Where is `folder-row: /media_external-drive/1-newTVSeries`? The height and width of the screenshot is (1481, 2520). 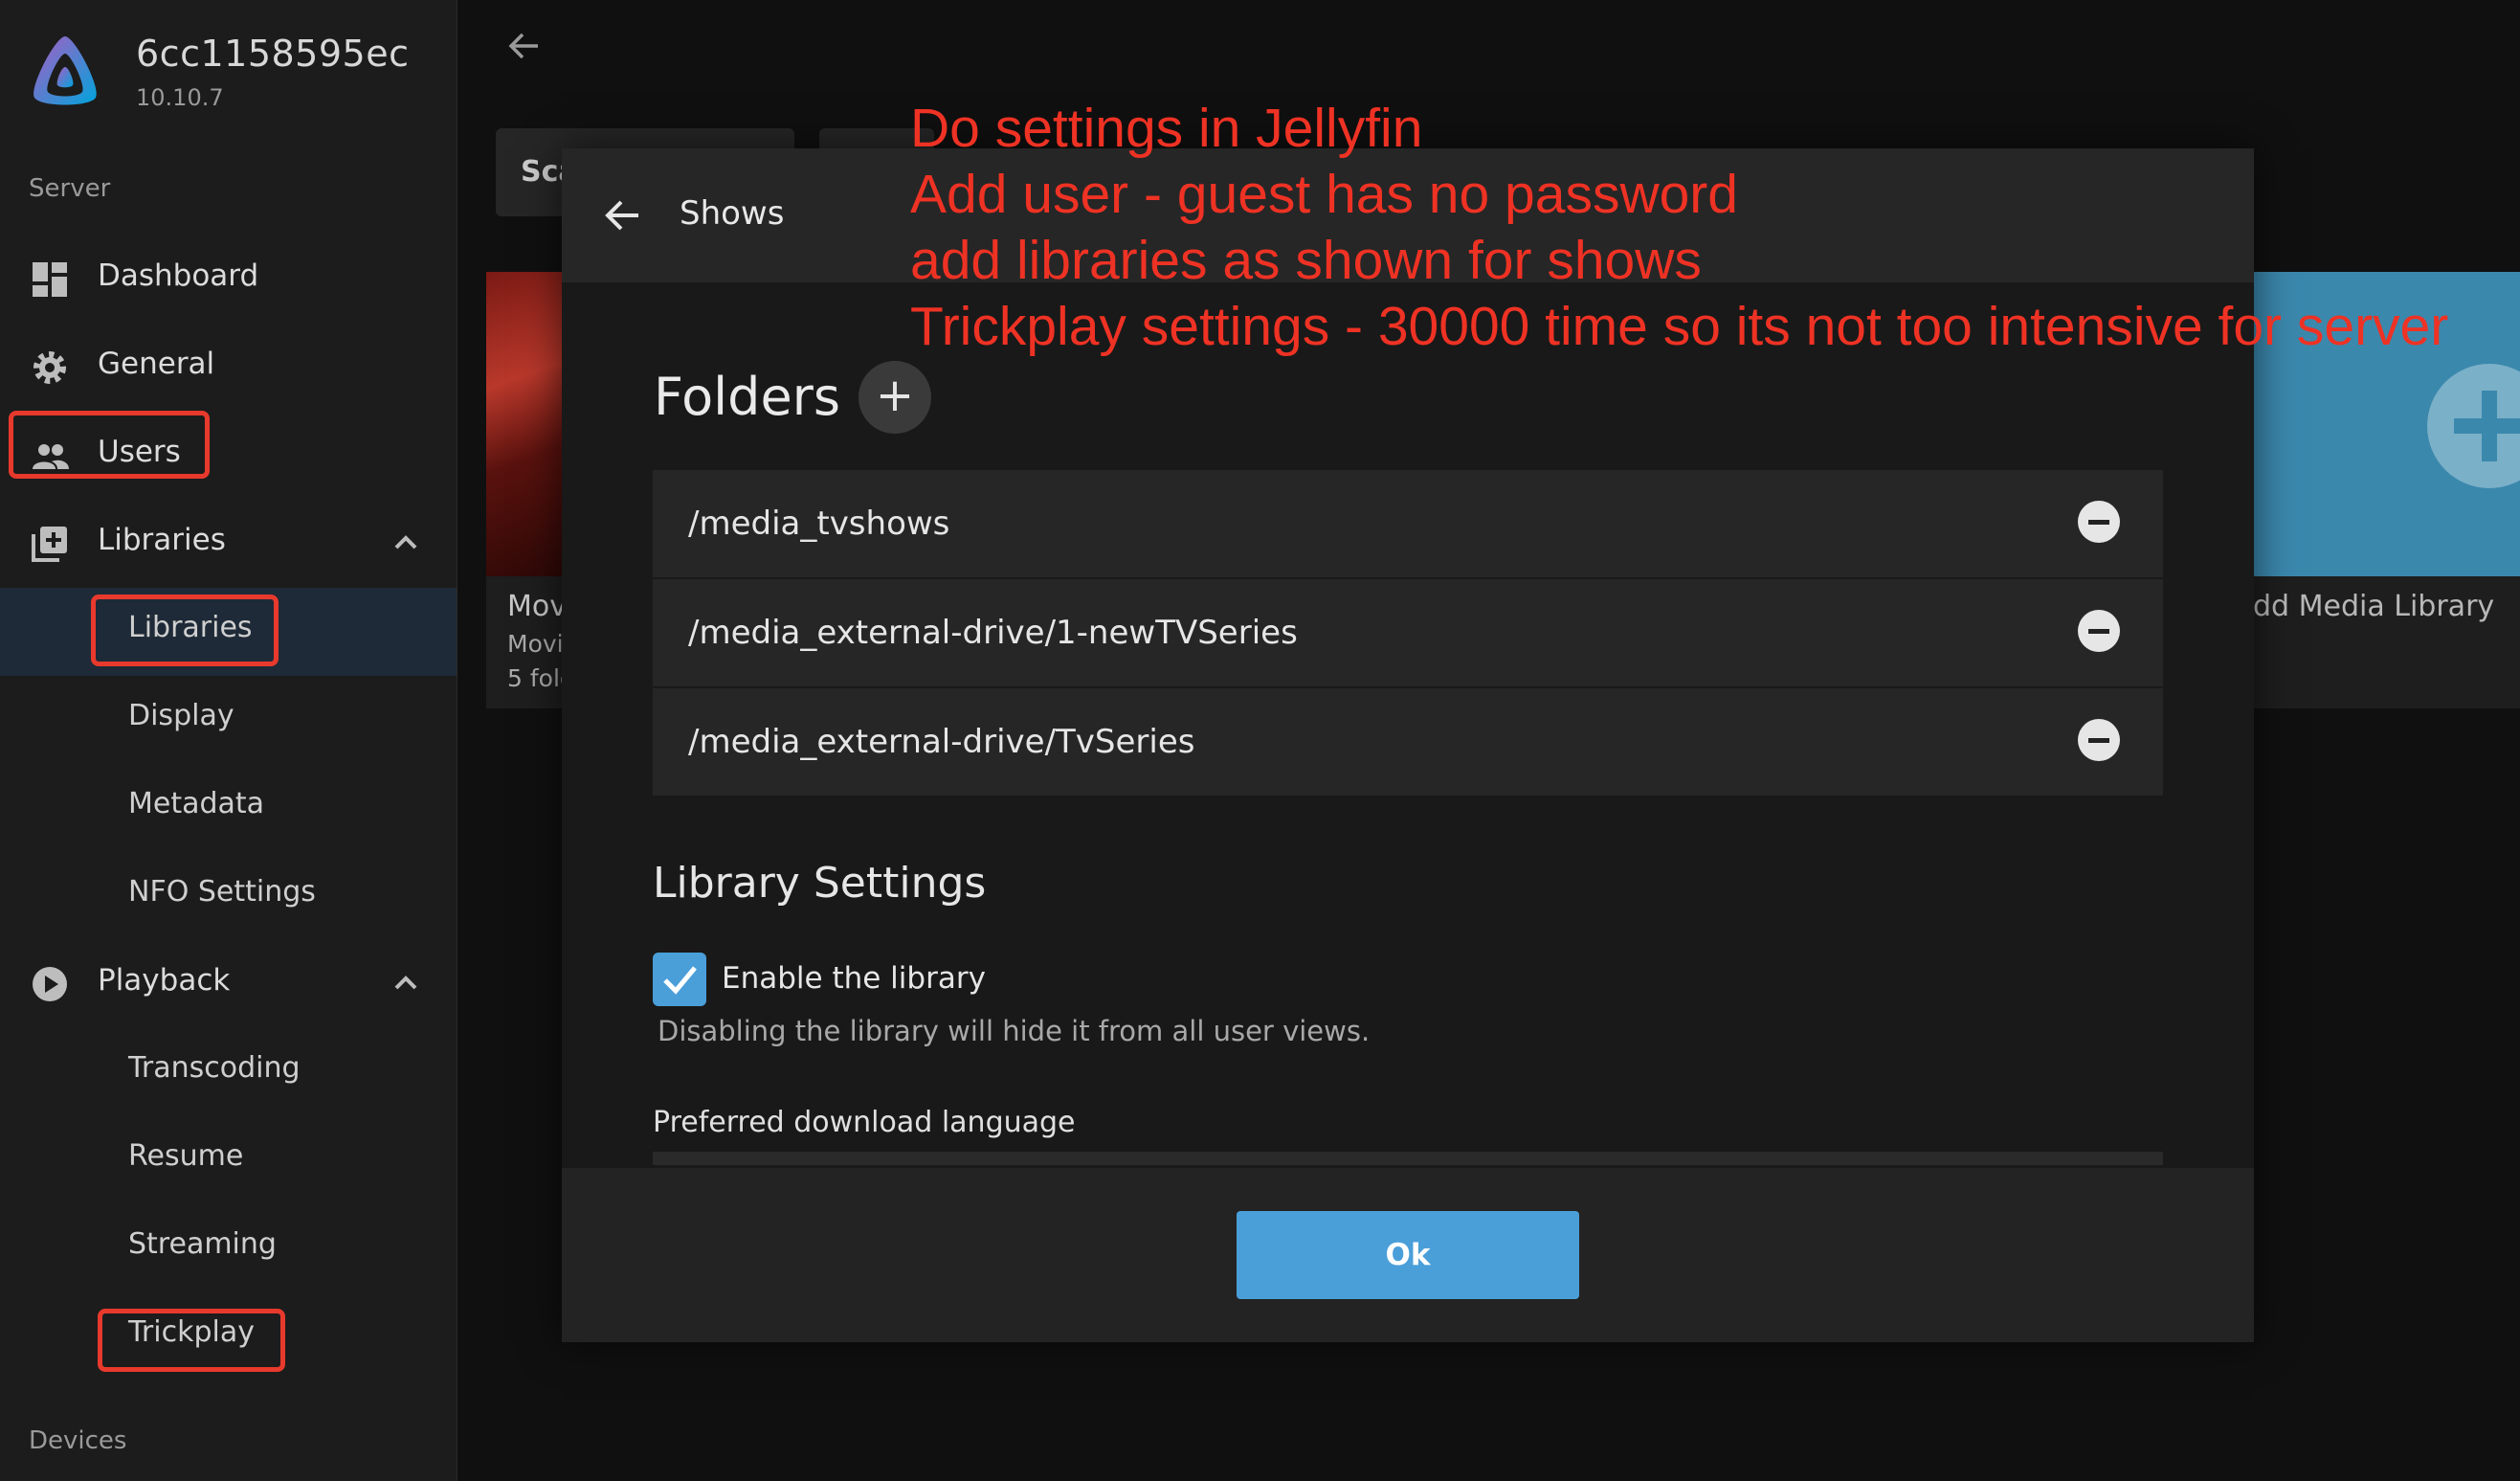 folder-row: /media_external-drive/1-newTVSeries is located at coordinates (1408, 632).